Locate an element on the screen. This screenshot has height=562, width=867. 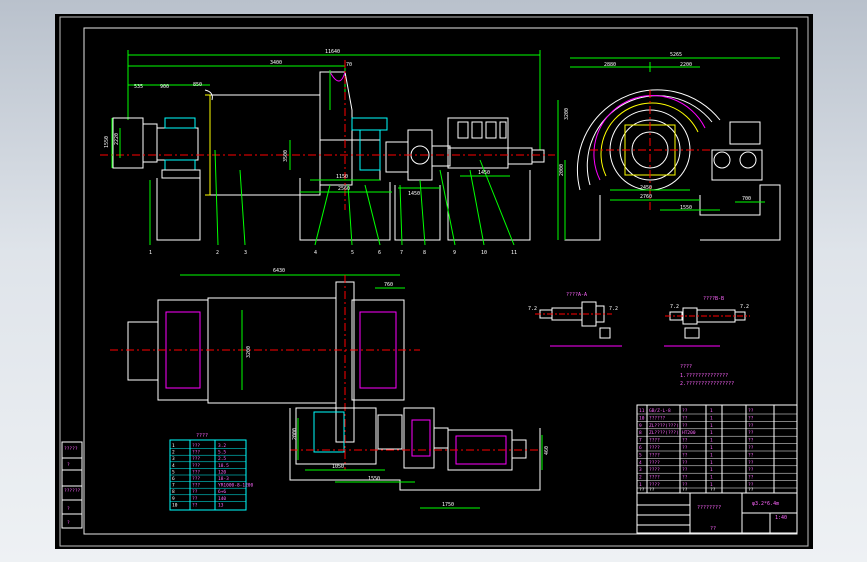
dim-left-a: 1550 is located at coordinates (107, 142).